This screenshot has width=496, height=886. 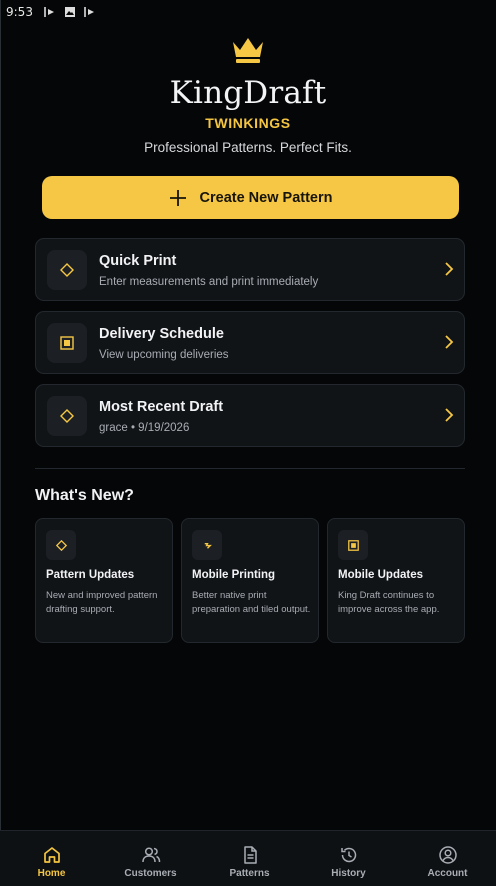 I want to click on create-pattern-button: Create New Pattern, so click(x=250, y=197).